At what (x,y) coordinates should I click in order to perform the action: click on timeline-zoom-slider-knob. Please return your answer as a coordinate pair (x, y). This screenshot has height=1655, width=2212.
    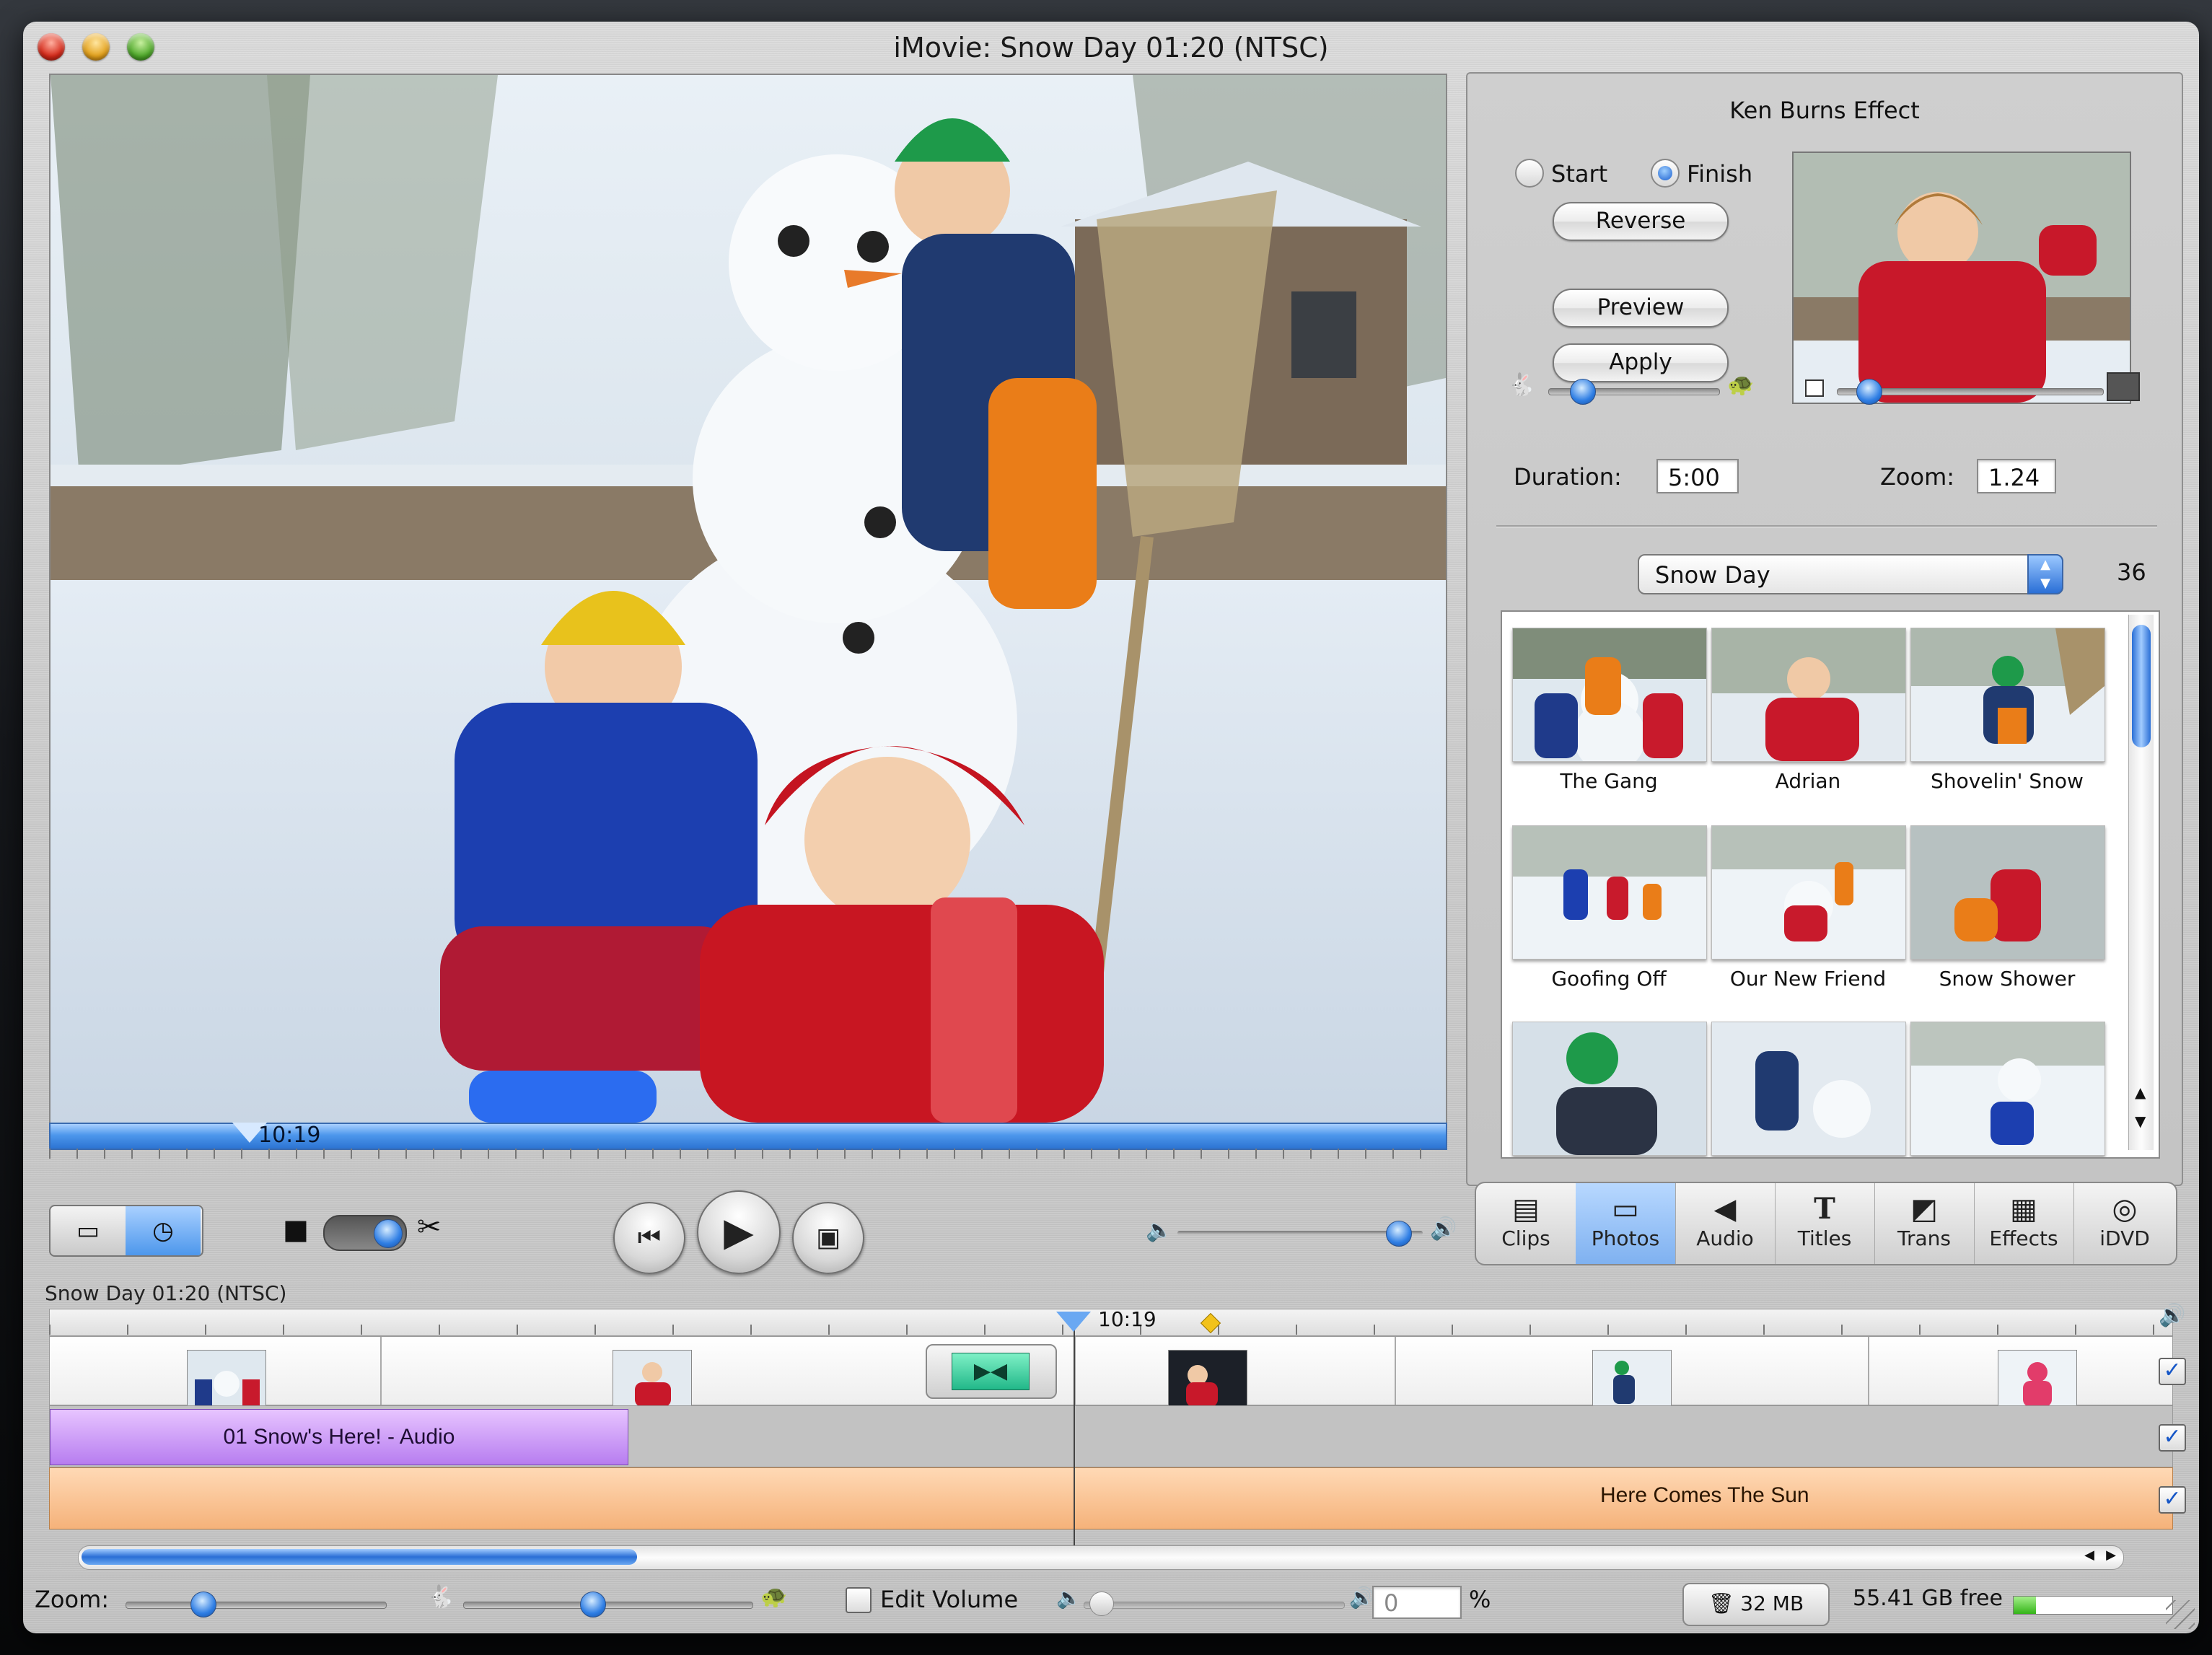
    Looking at the image, I should click on (203, 1604).